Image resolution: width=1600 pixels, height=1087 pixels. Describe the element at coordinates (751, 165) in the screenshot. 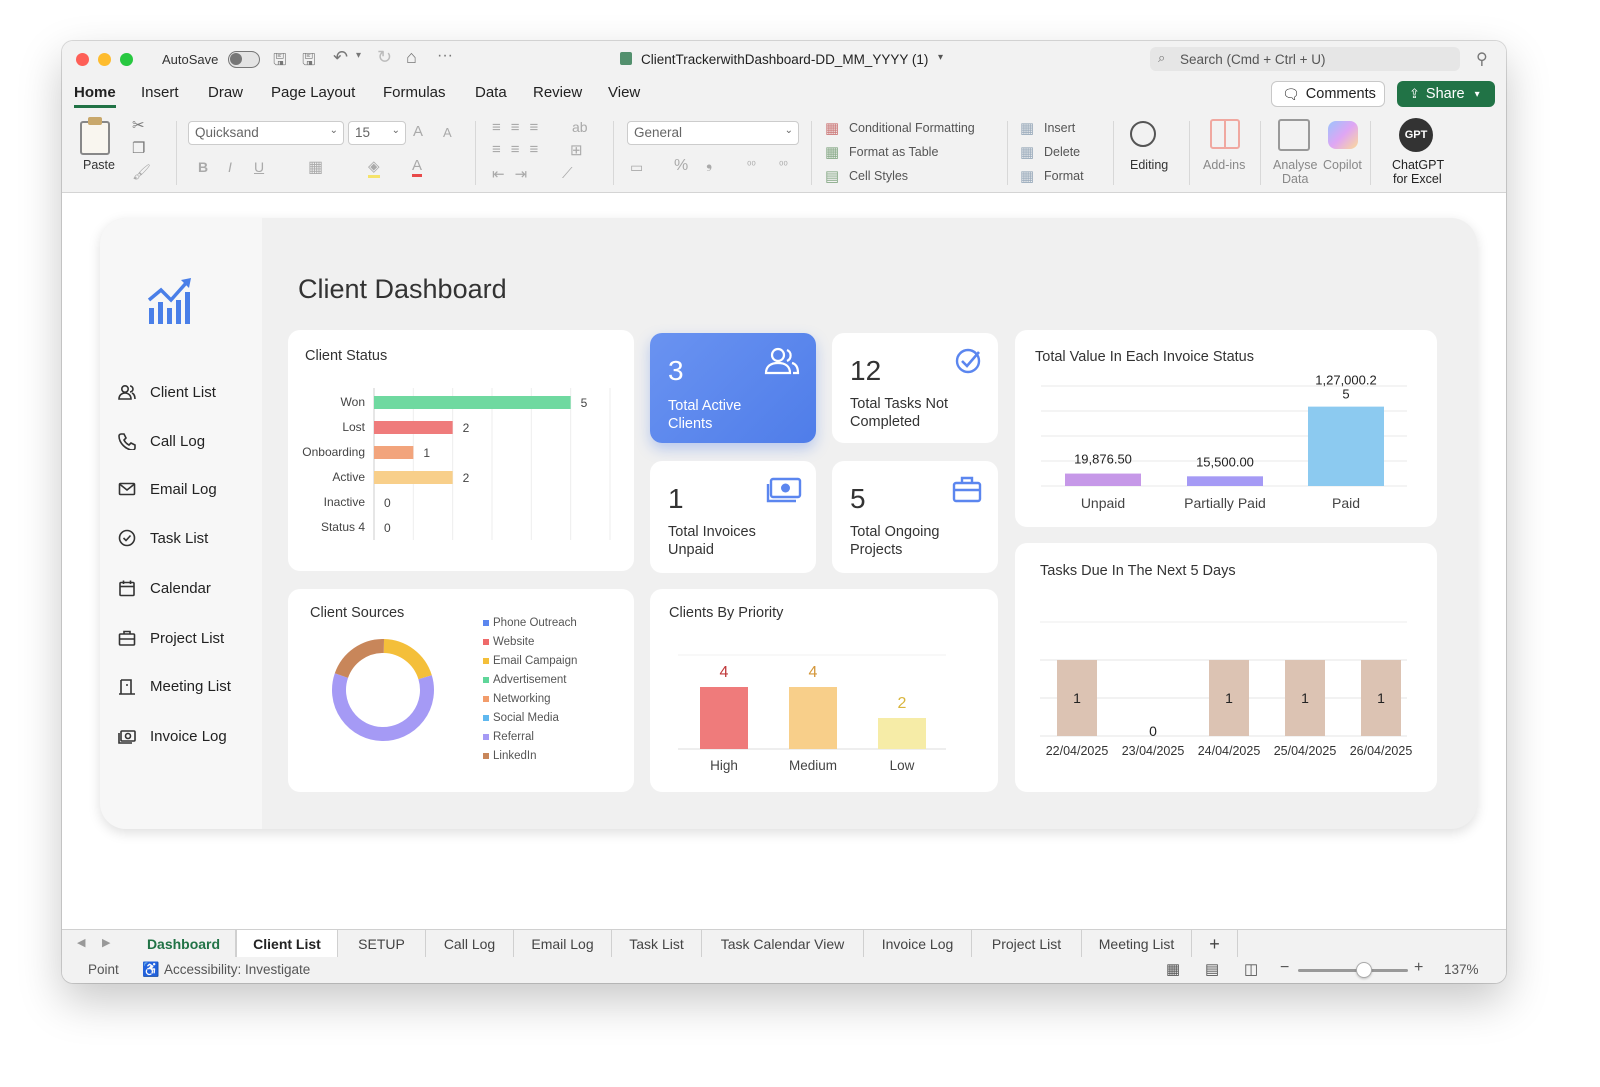

I see `increase-decimal-icon: ⁰⁰` at that location.